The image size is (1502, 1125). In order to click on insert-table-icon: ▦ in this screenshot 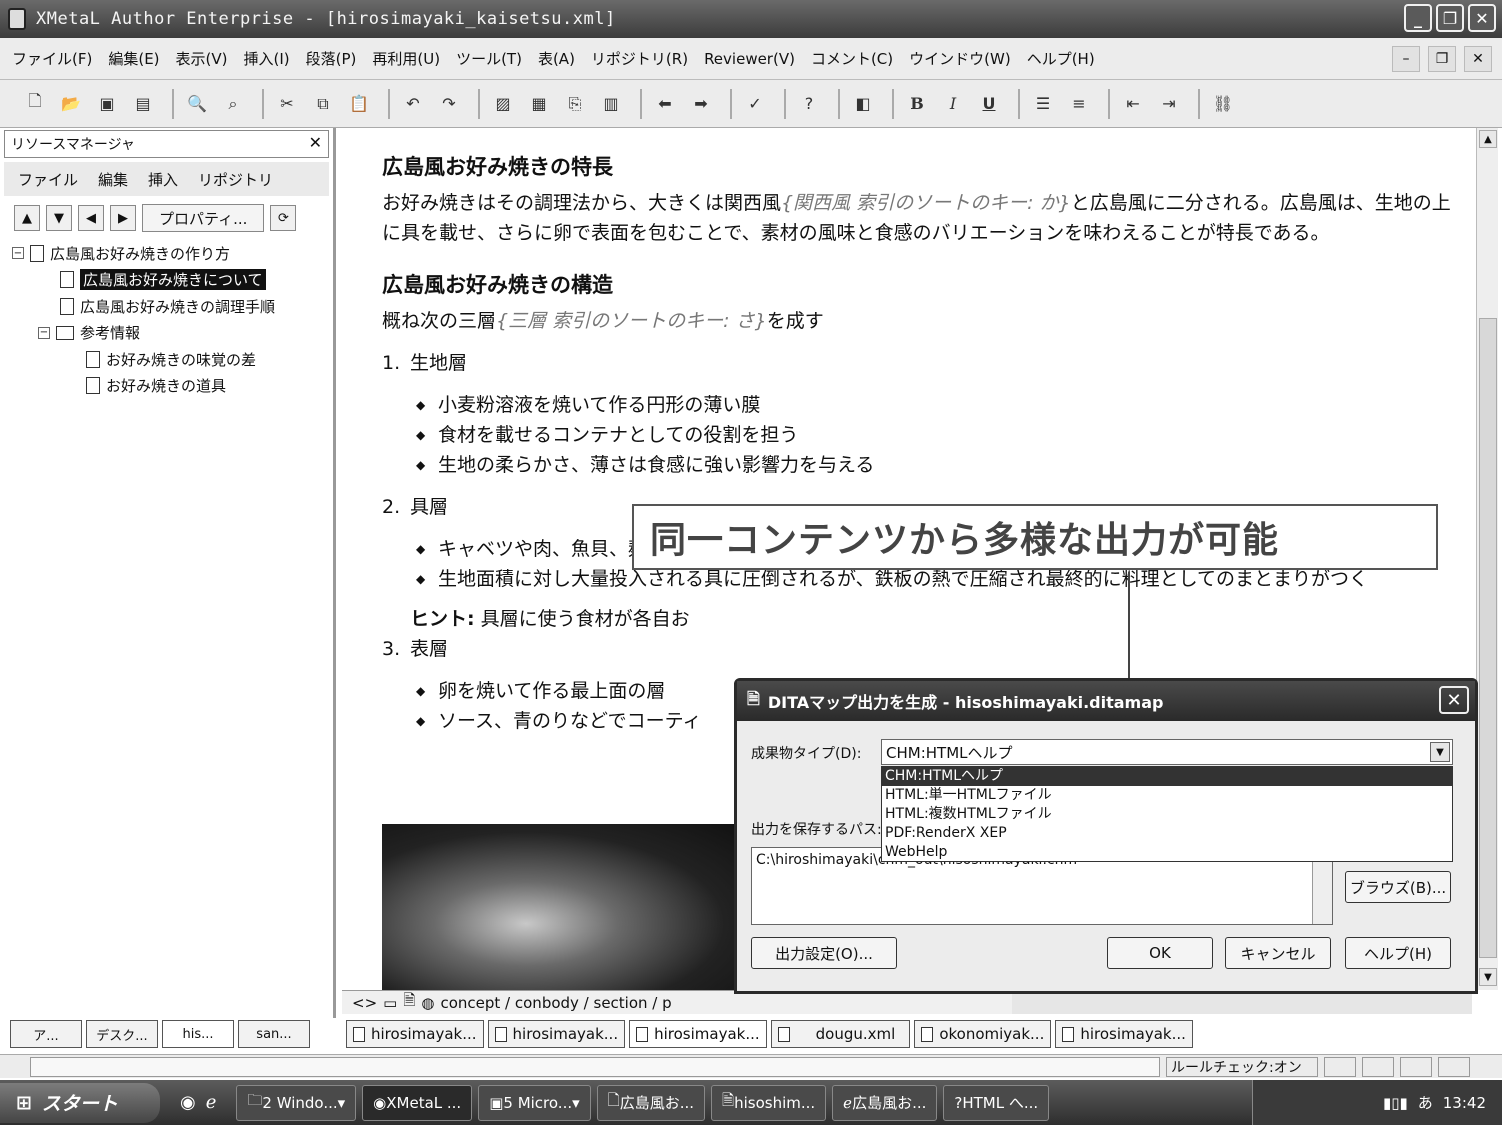, I will do `click(539, 104)`.